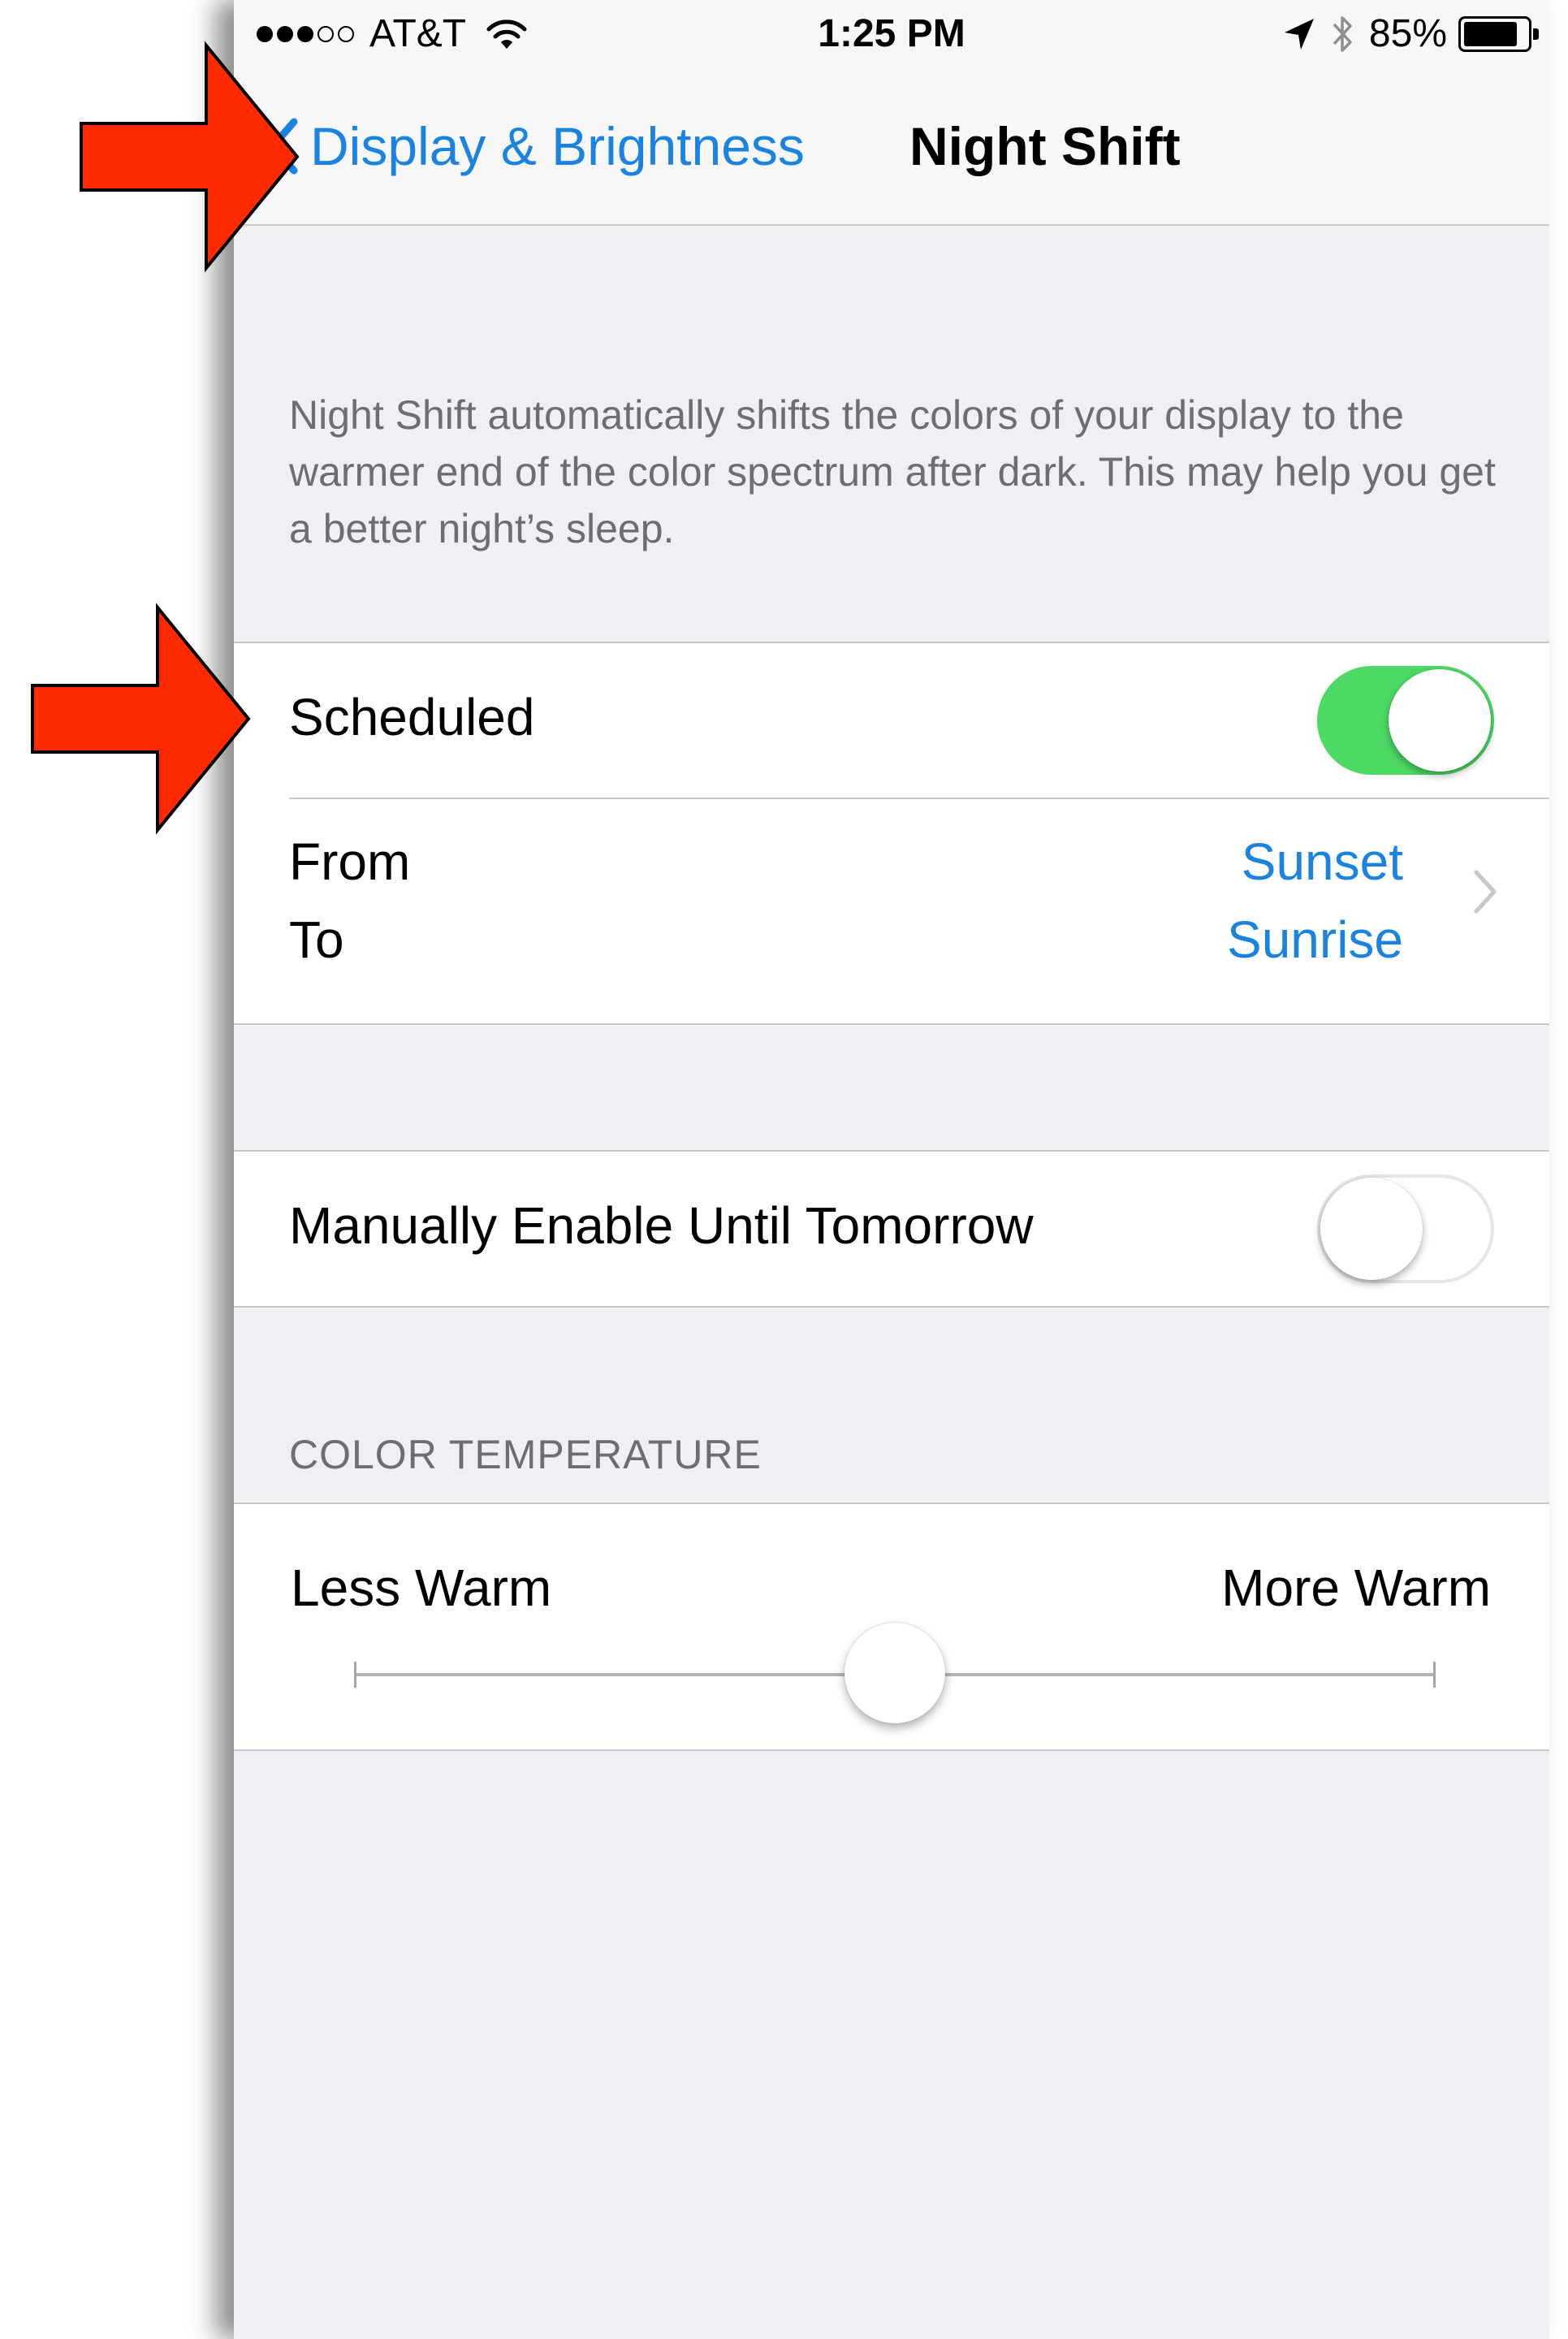  I want to click on scheduled-row: Scheduled, so click(891, 721).